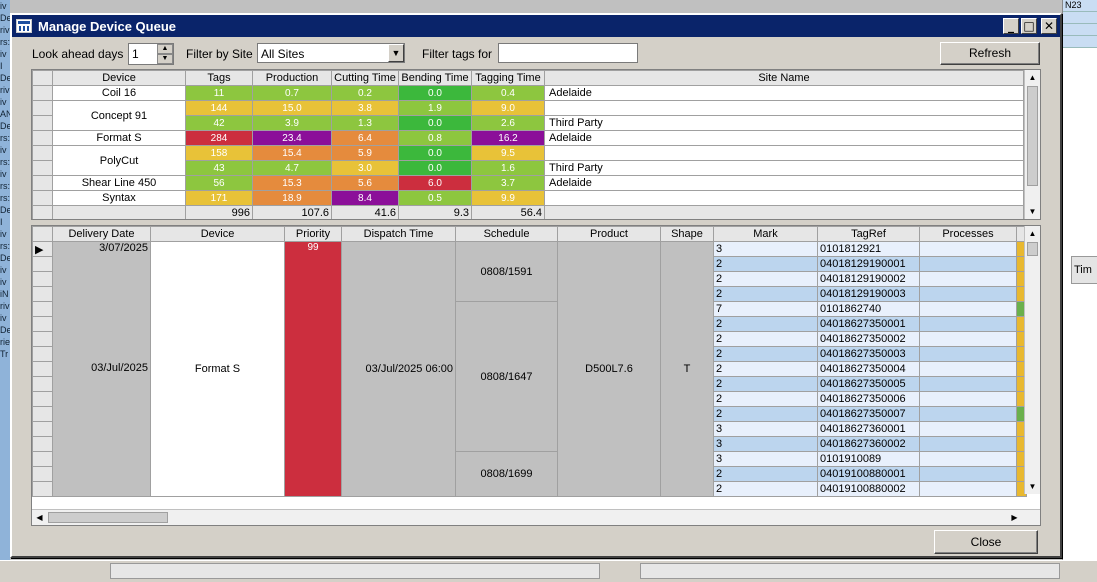 The image size is (1097, 582). What do you see at coordinates (435, 198) in the screenshot?
I see `metric-cell-bending: 0.5` at bounding box center [435, 198].